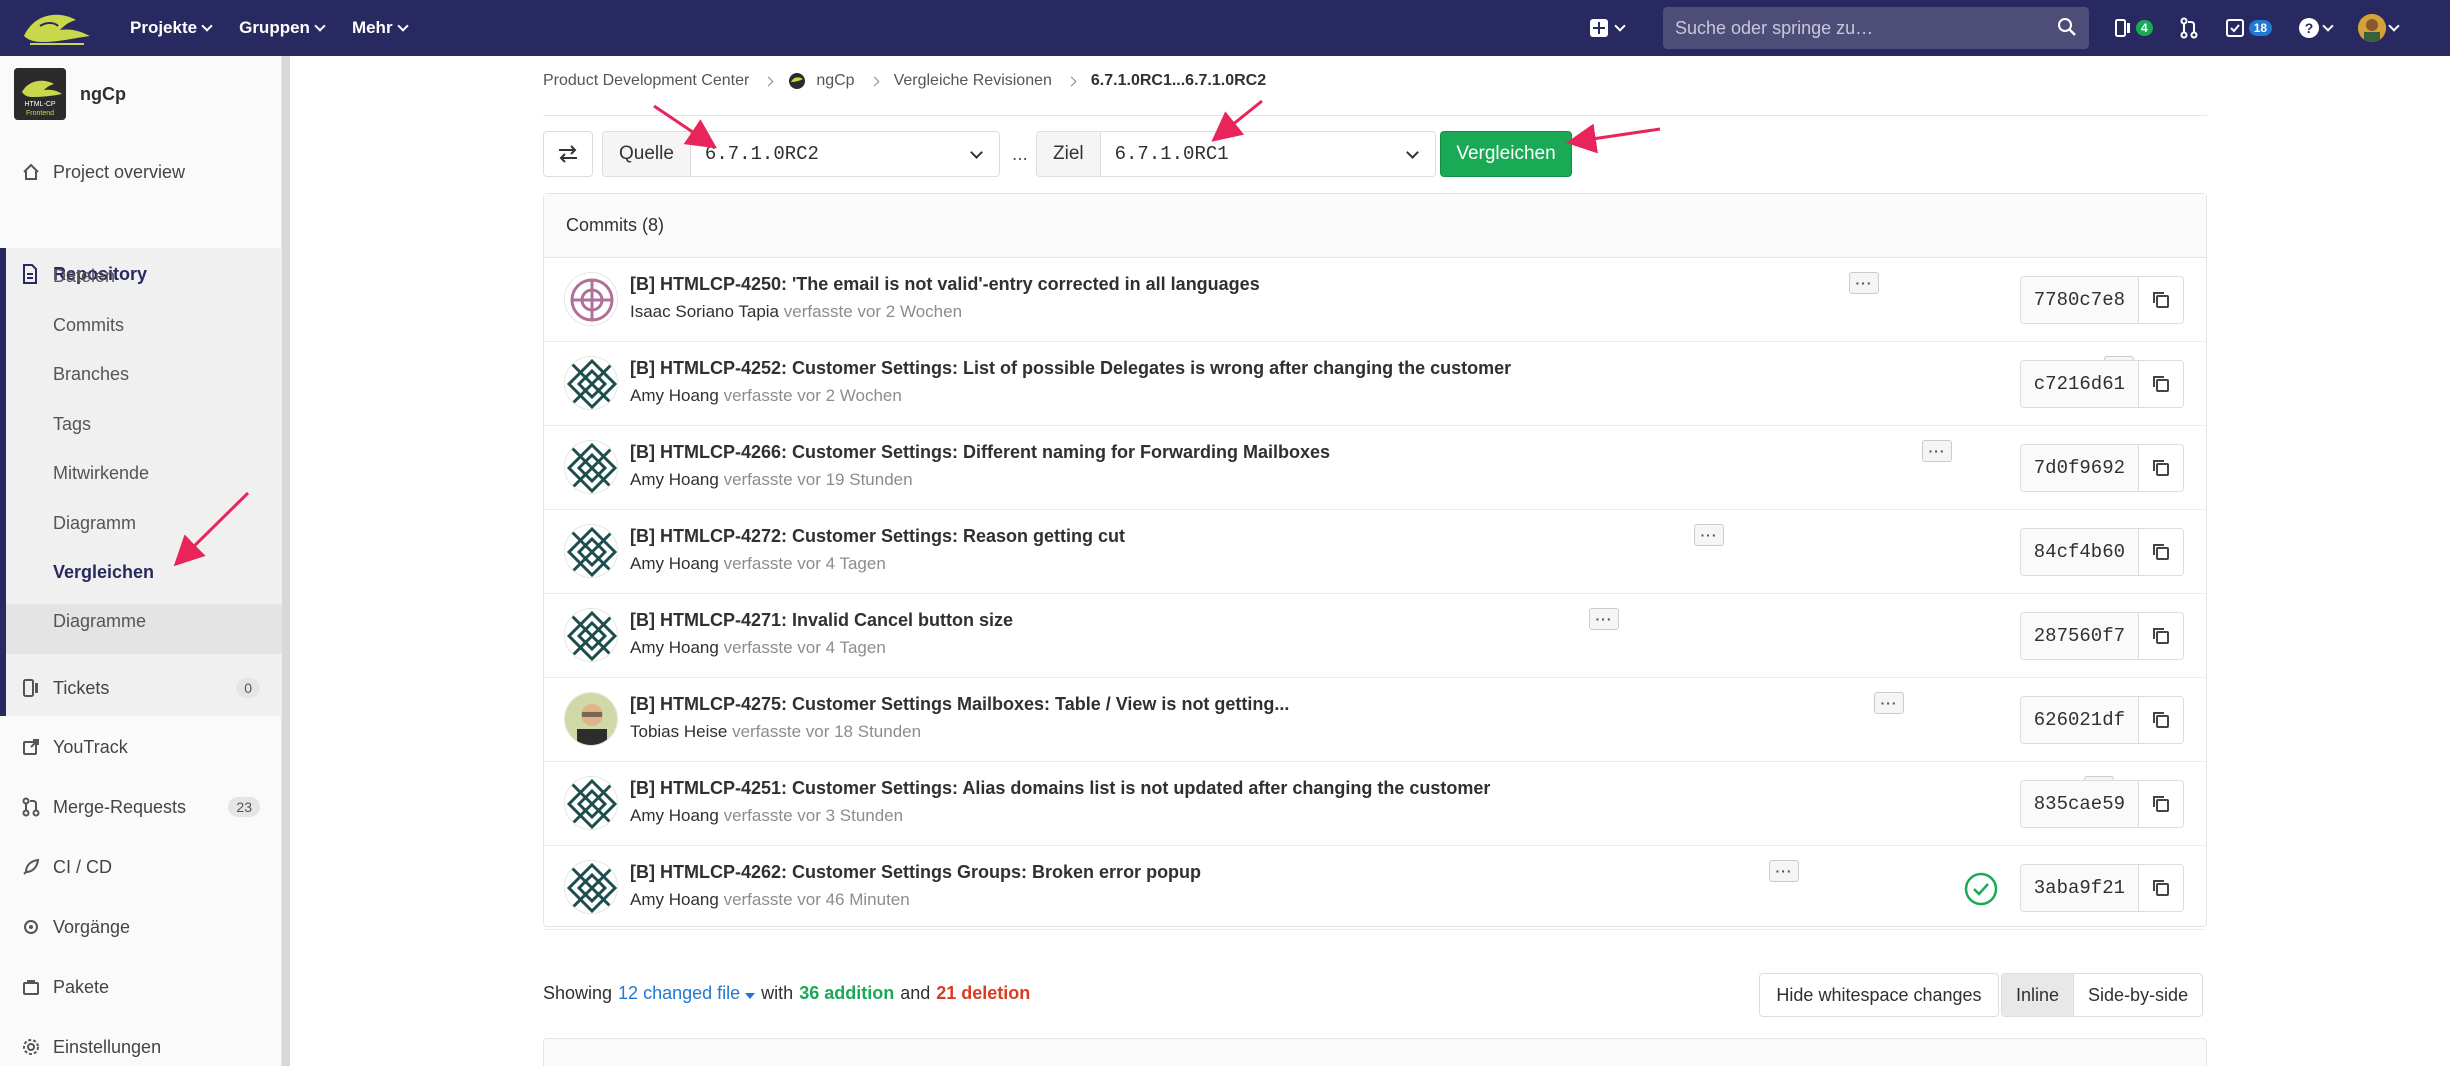  Describe the element at coordinates (646, 81) in the screenshot. I see `breadcrumb-group: Product Development Center` at that location.